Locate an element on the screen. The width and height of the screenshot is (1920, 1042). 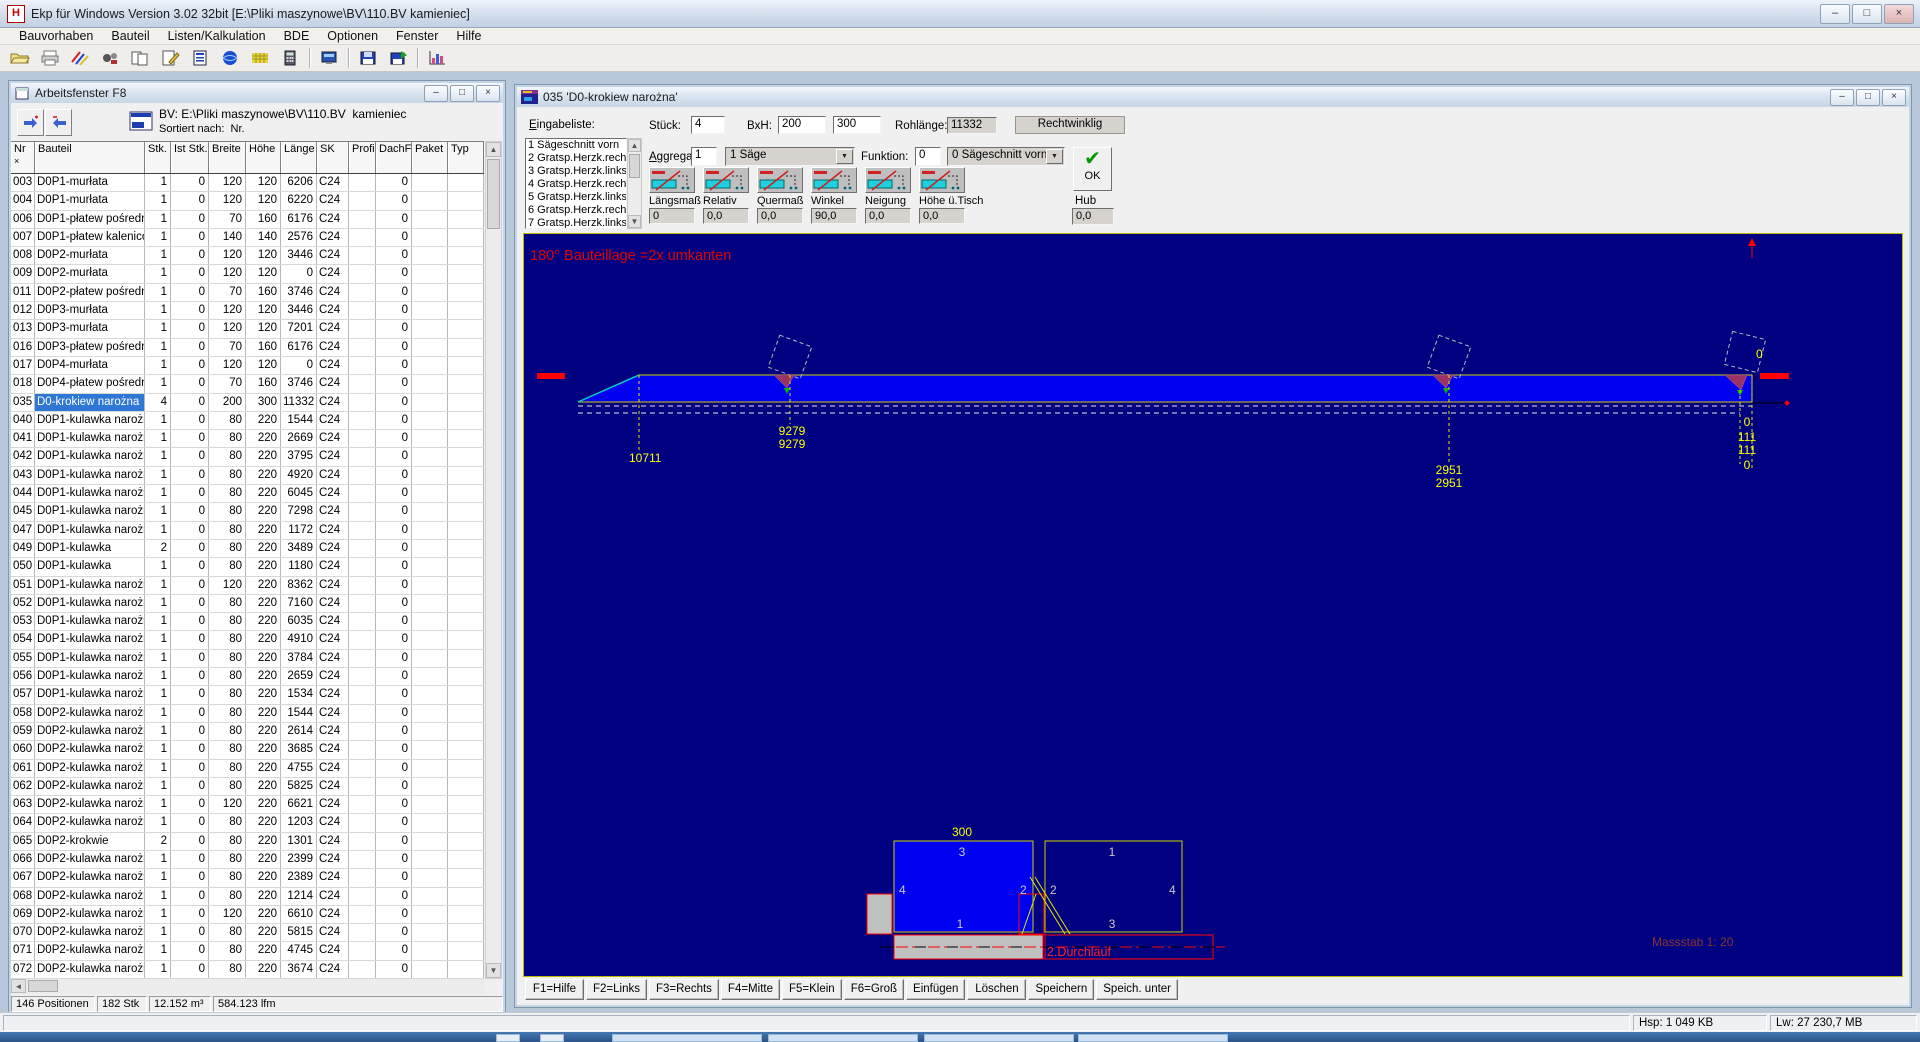
cell-bauteil: D0P1-kulawka narożn is located at coordinates (90, 420).